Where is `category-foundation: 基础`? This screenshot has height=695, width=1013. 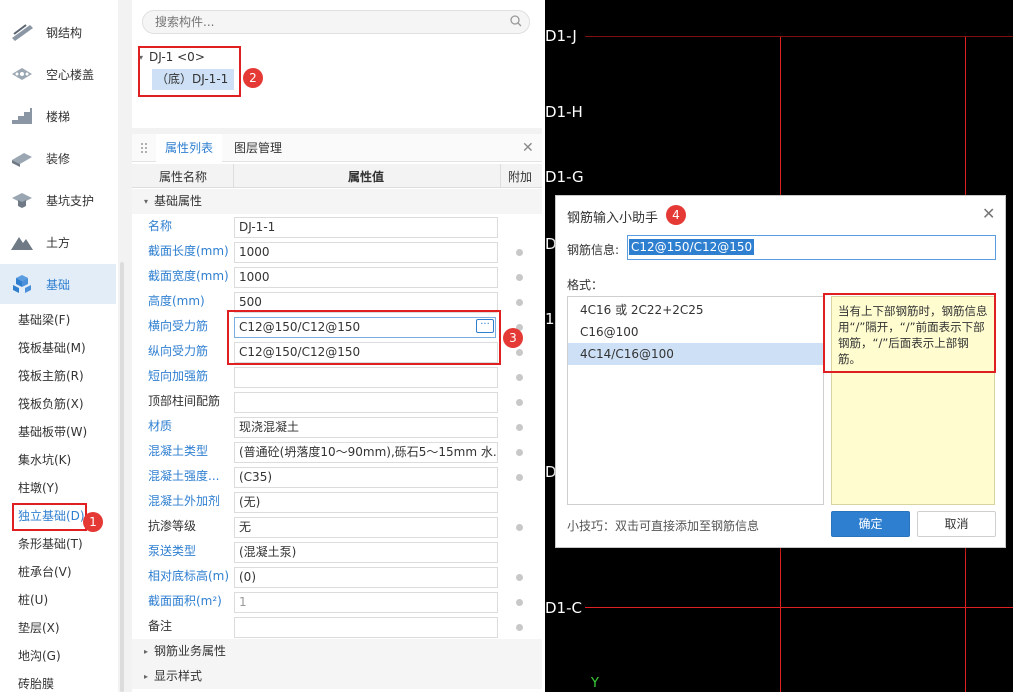
category-foundation: 基础 is located at coordinates (58, 284).